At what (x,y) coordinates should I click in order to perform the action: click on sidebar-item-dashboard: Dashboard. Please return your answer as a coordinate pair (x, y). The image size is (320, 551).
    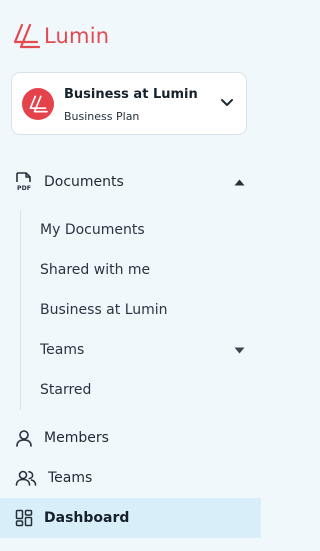
    Looking at the image, I should click on (130, 518).